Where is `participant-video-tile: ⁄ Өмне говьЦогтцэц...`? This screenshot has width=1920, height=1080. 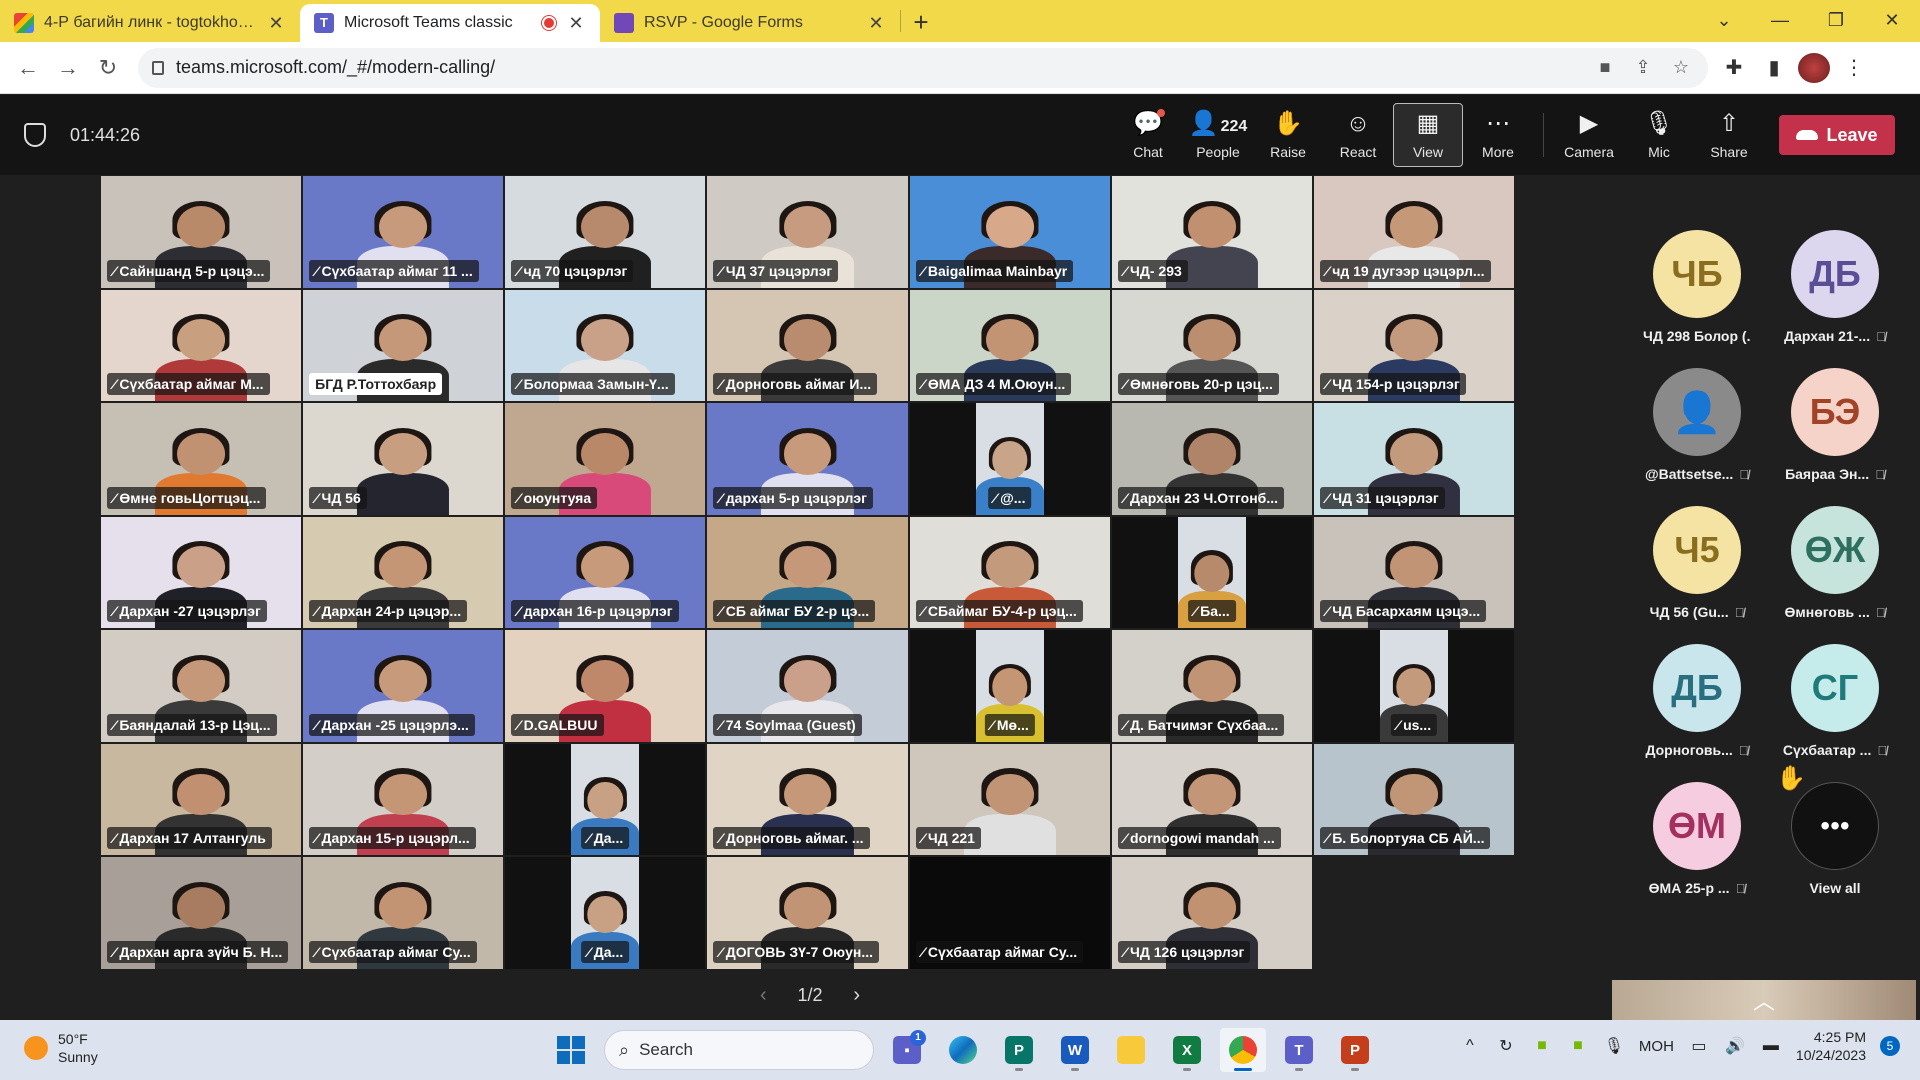
participant-video-tile: ⁄ Өмне говьЦогтцэц... is located at coordinates (201, 459).